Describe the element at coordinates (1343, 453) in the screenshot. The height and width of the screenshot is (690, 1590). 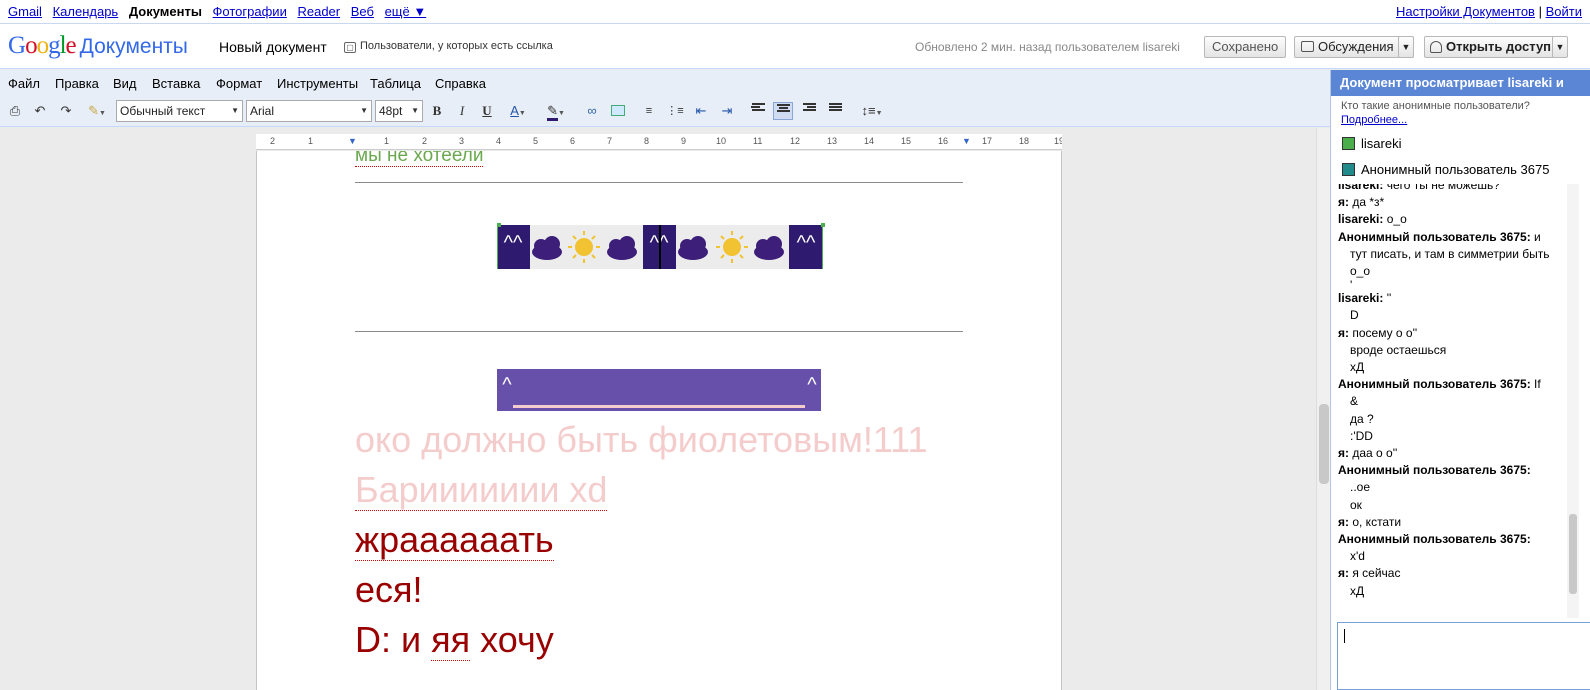
I see `chat-sender: я:` at that location.